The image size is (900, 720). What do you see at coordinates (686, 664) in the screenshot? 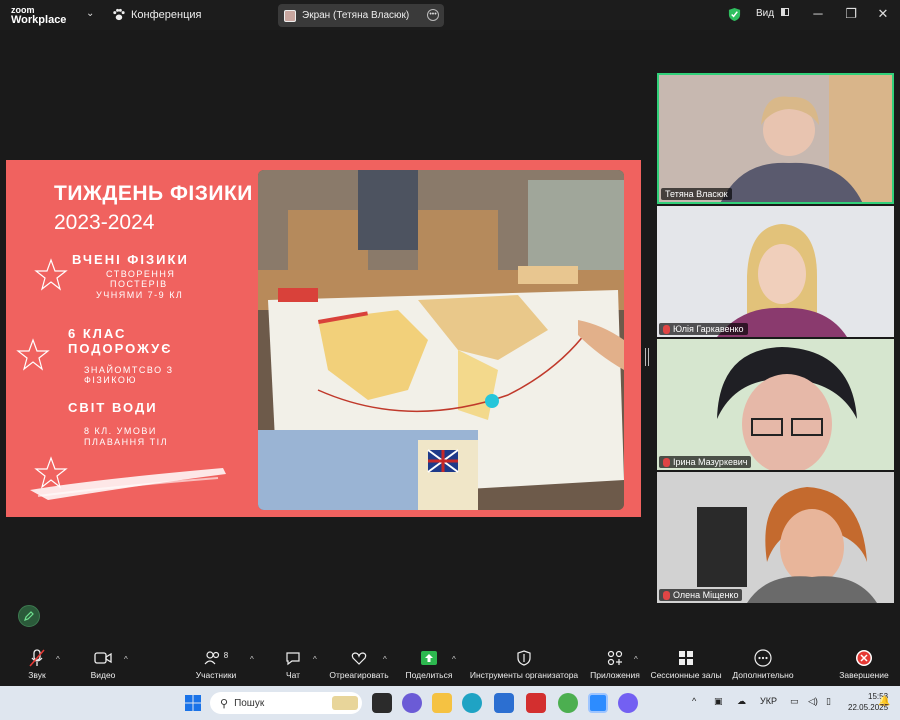
I see `breakout-rooms-button: Сессионные залы` at bounding box center [686, 664].